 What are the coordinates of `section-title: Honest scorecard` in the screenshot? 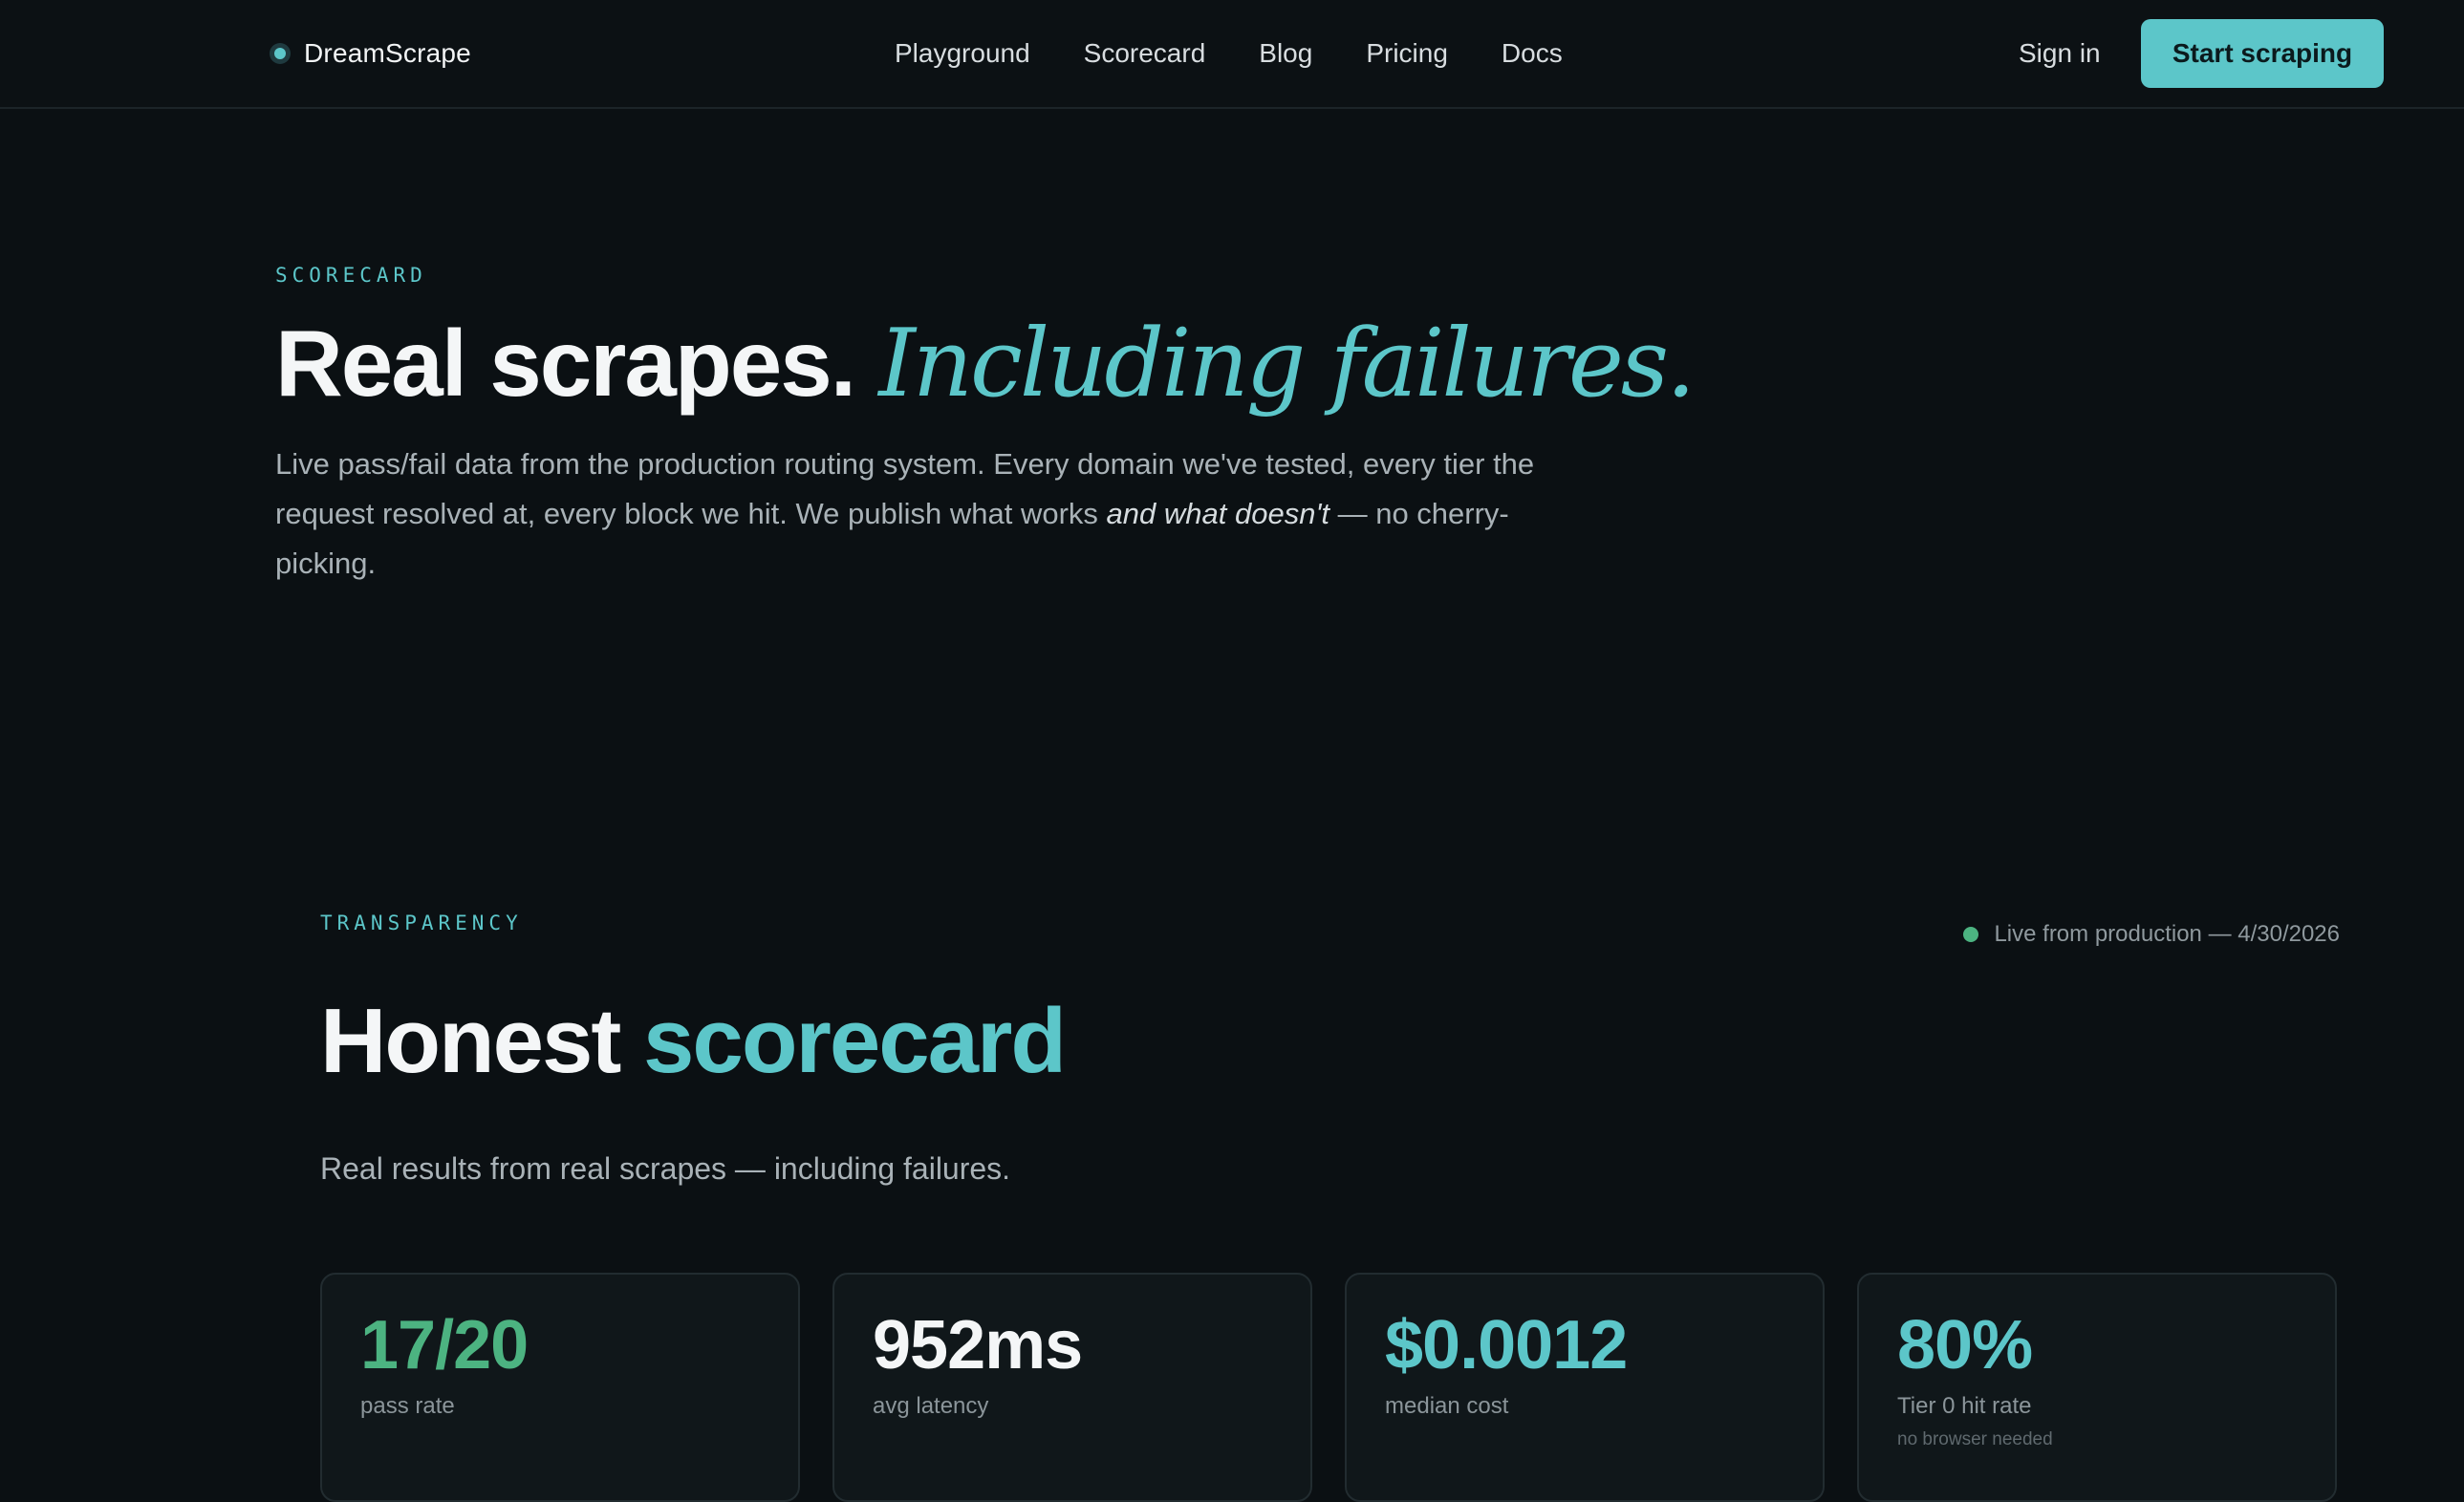 It's located at (693, 1041).